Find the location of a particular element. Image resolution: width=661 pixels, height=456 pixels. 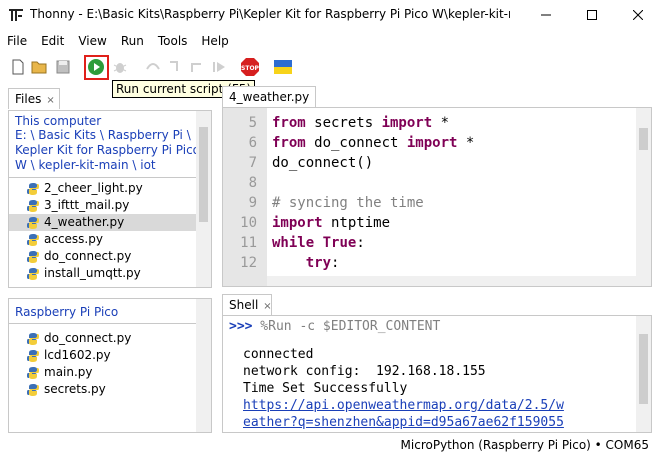

code-line: # syncing the time is located at coordinates (348, 203).